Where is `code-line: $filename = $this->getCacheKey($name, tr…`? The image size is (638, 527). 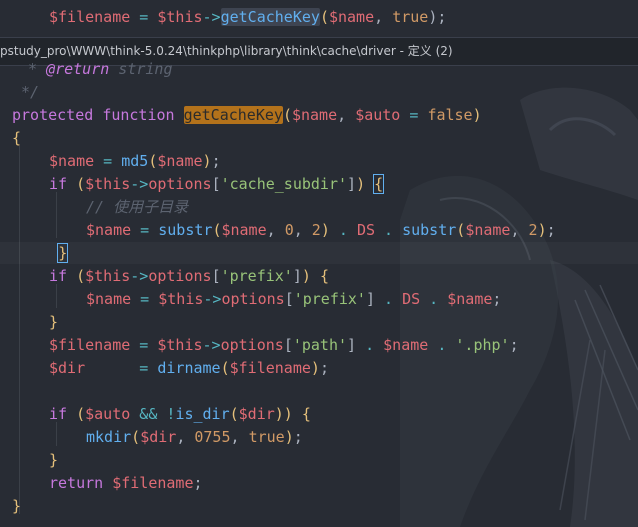 code-line: $filename = $this->getCacheKey($name, tr… is located at coordinates (247, 17).